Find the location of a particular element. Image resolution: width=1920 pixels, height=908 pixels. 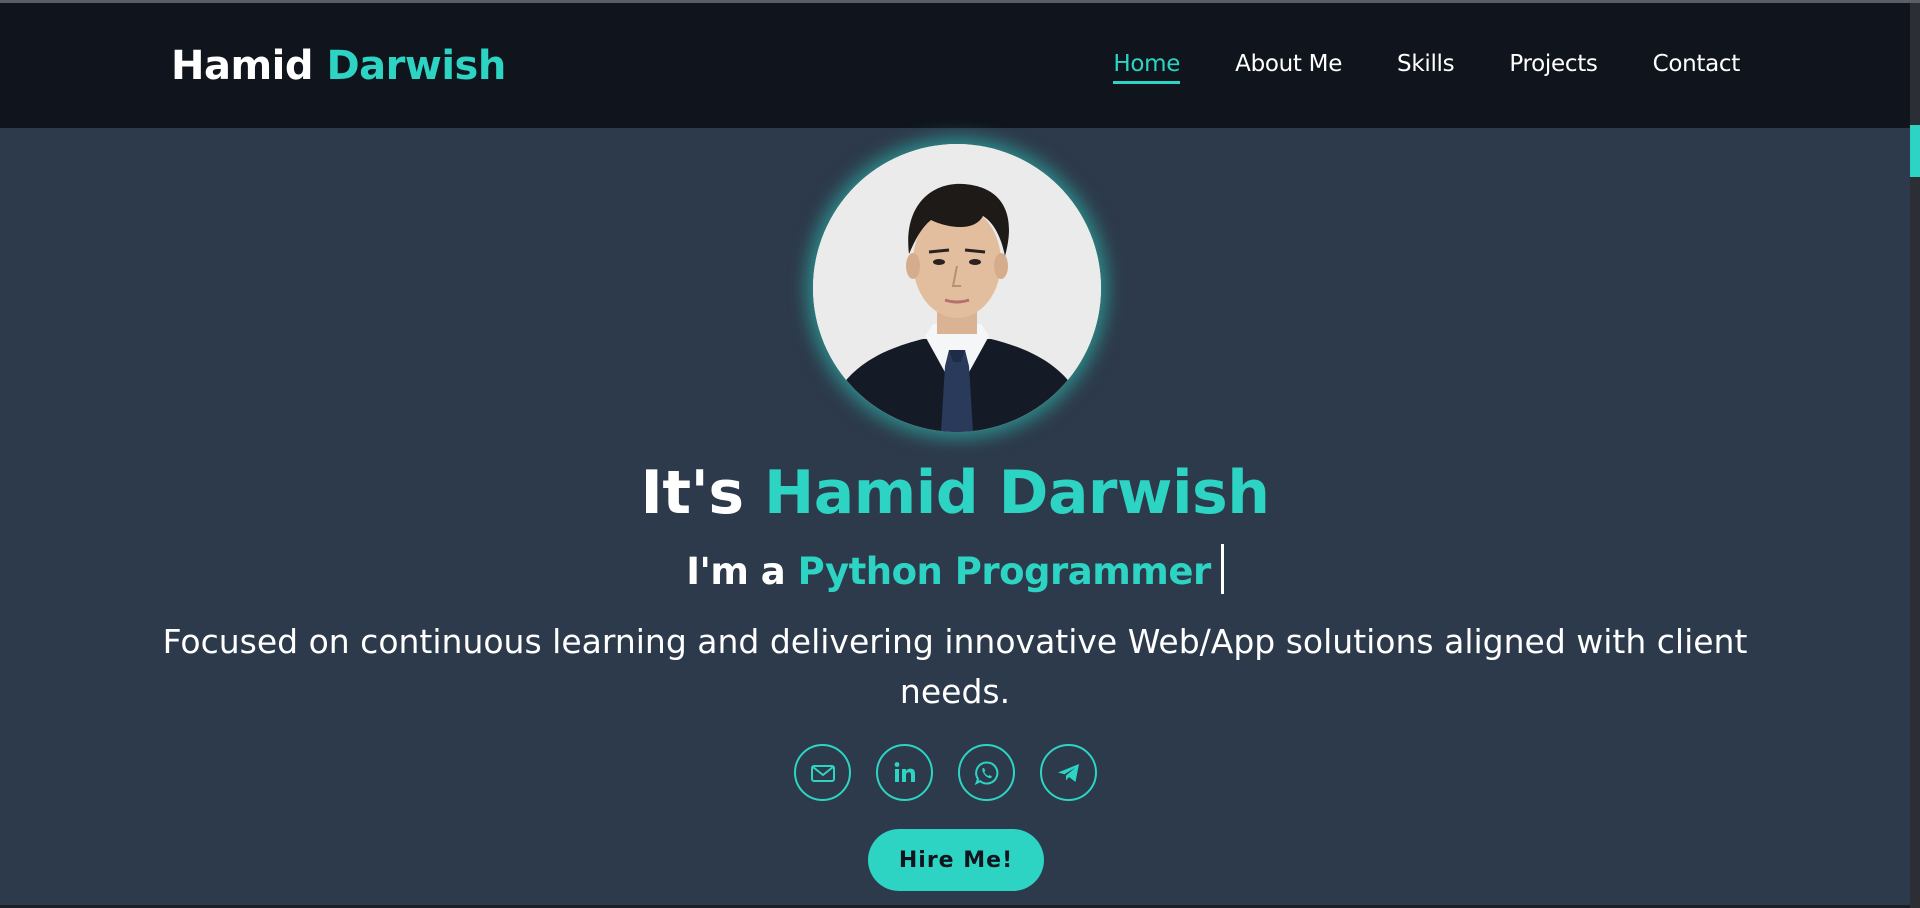

typing-cursor is located at coordinates (1222, 569).